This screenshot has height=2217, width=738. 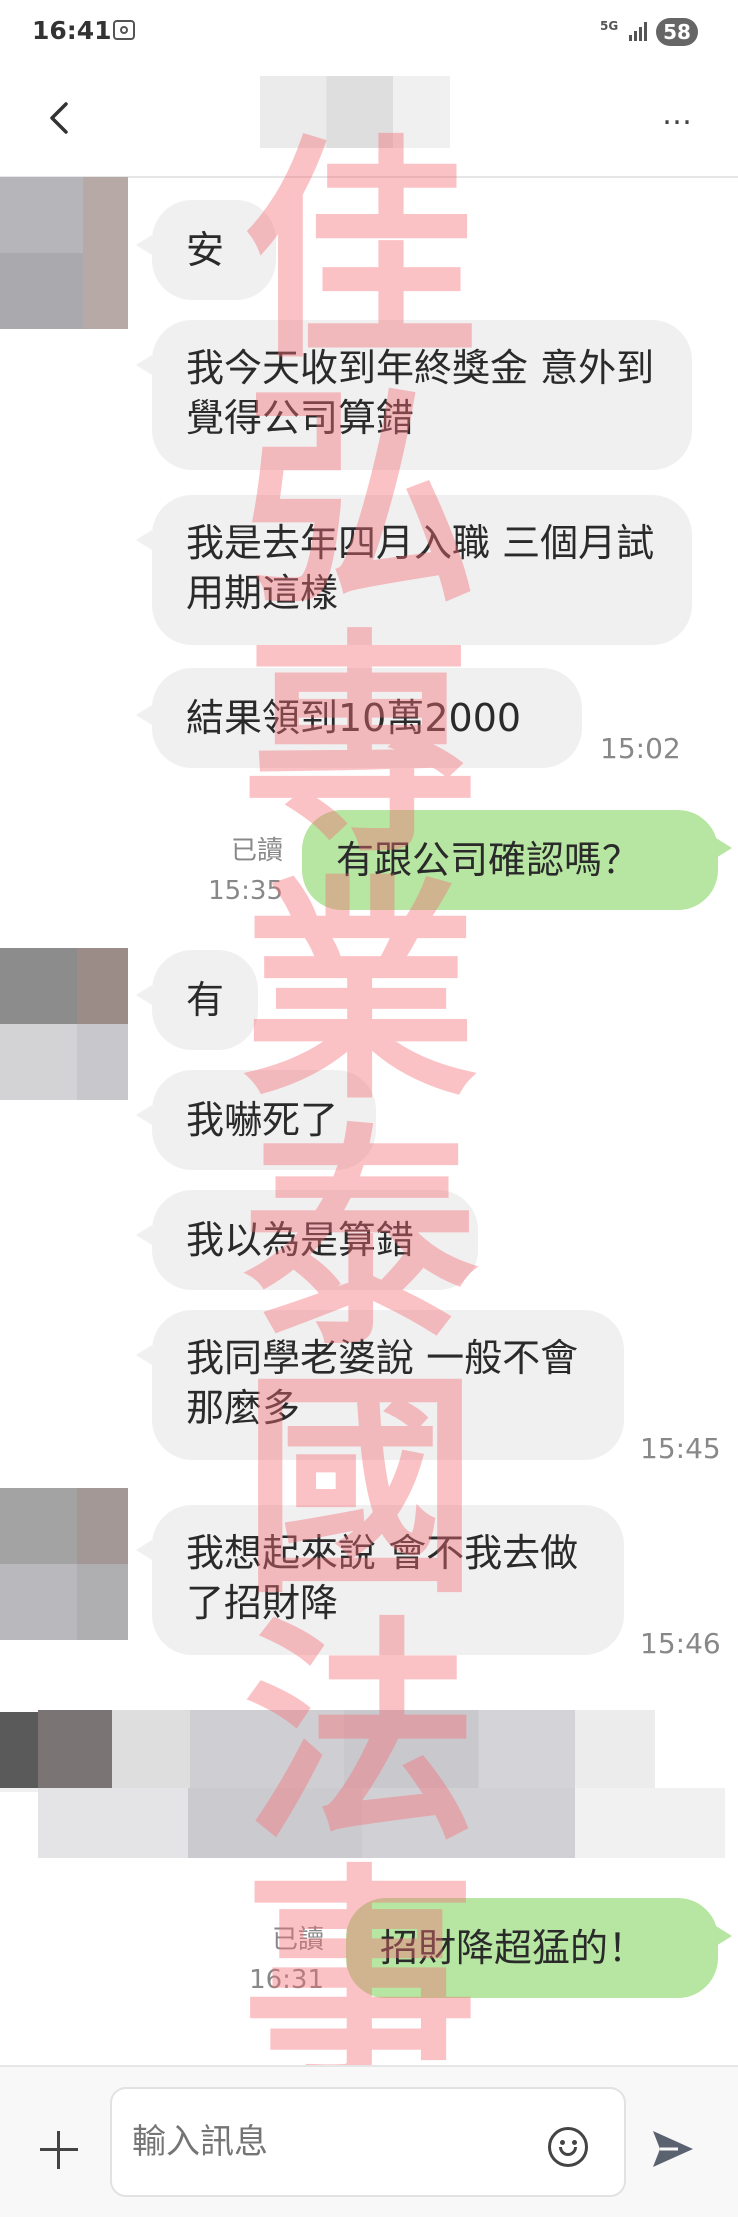 I want to click on message-input-bar, so click(x=369, y=2141).